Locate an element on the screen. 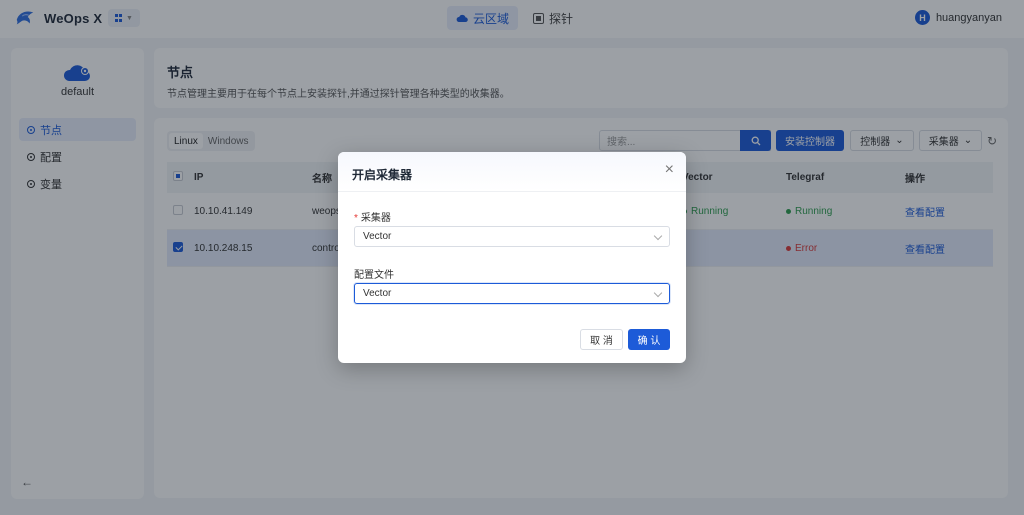 This screenshot has width=1024, height=515. modal-title: 开启采集器 is located at coordinates (382, 175).